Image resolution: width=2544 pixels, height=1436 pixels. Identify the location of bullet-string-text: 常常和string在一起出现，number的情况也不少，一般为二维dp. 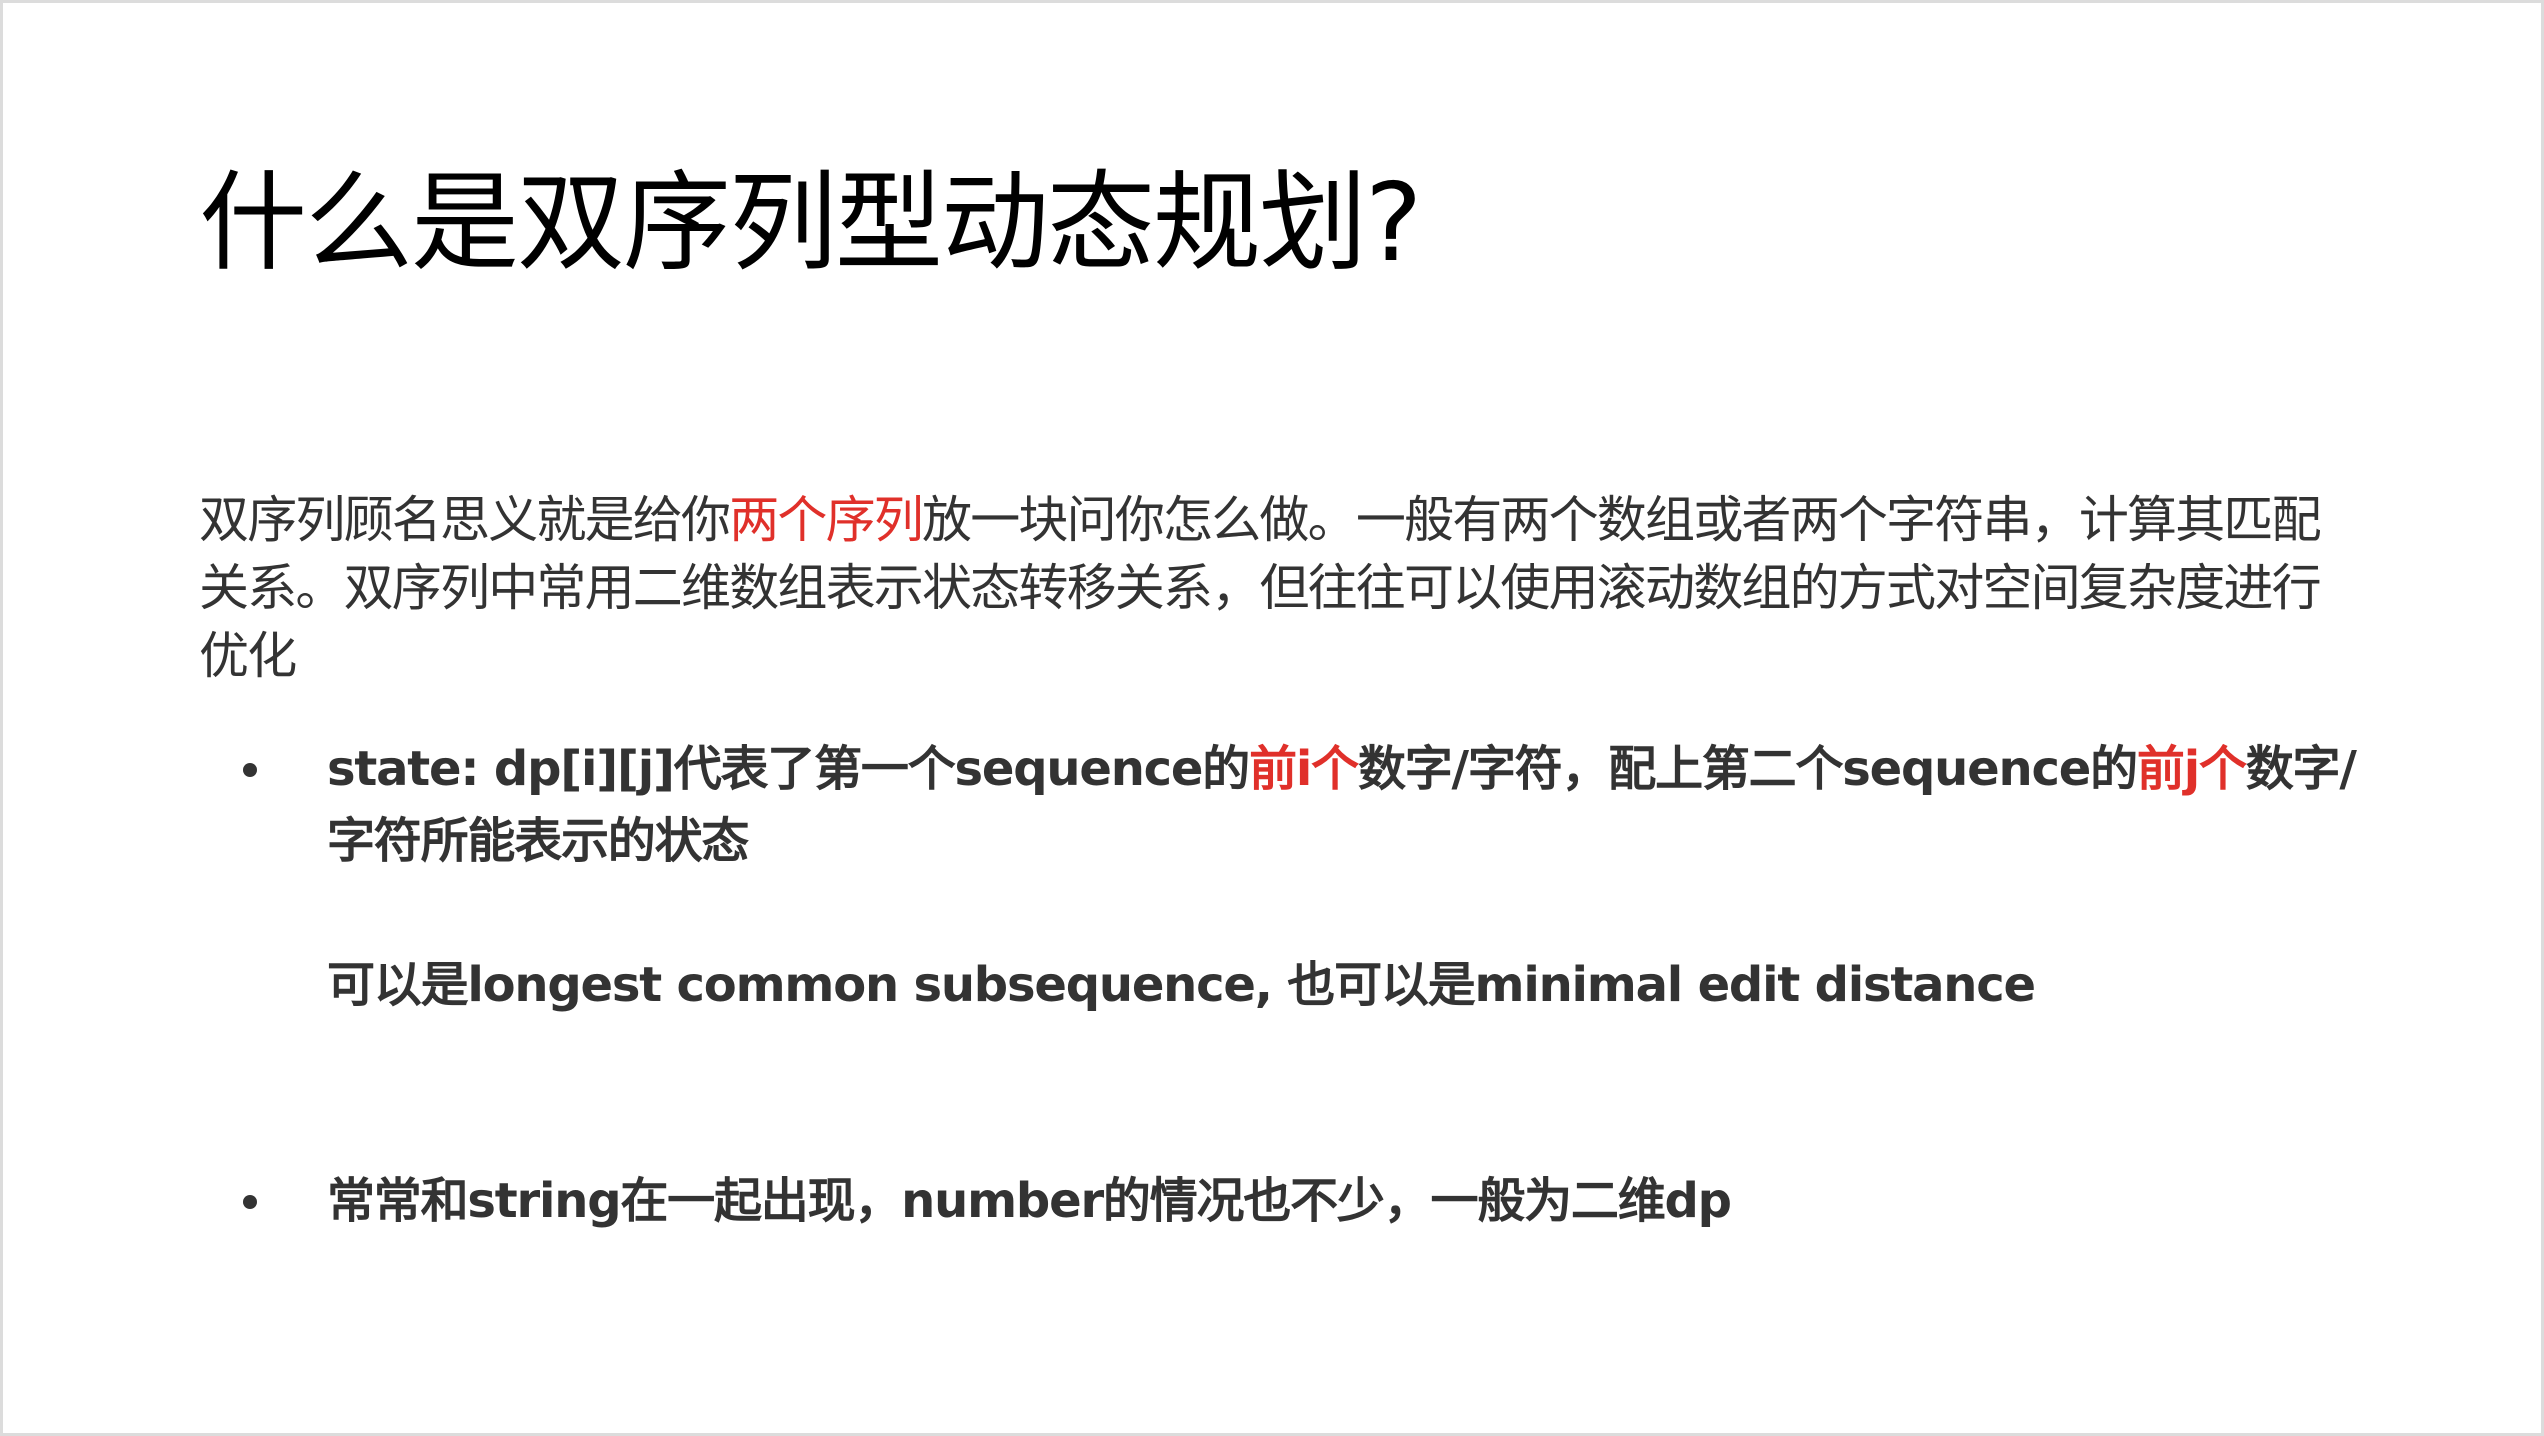
(1029, 1201).